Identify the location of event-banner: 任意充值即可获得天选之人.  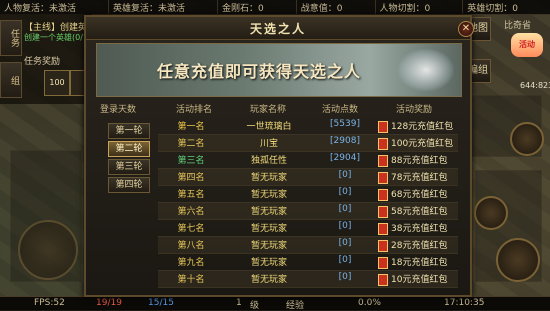
(279, 70).